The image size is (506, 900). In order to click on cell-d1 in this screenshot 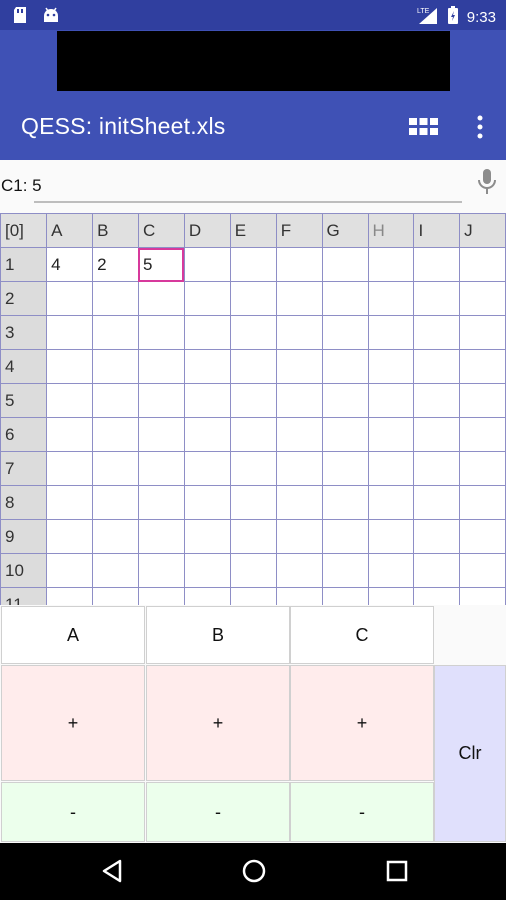, I will do `click(207, 264)`.